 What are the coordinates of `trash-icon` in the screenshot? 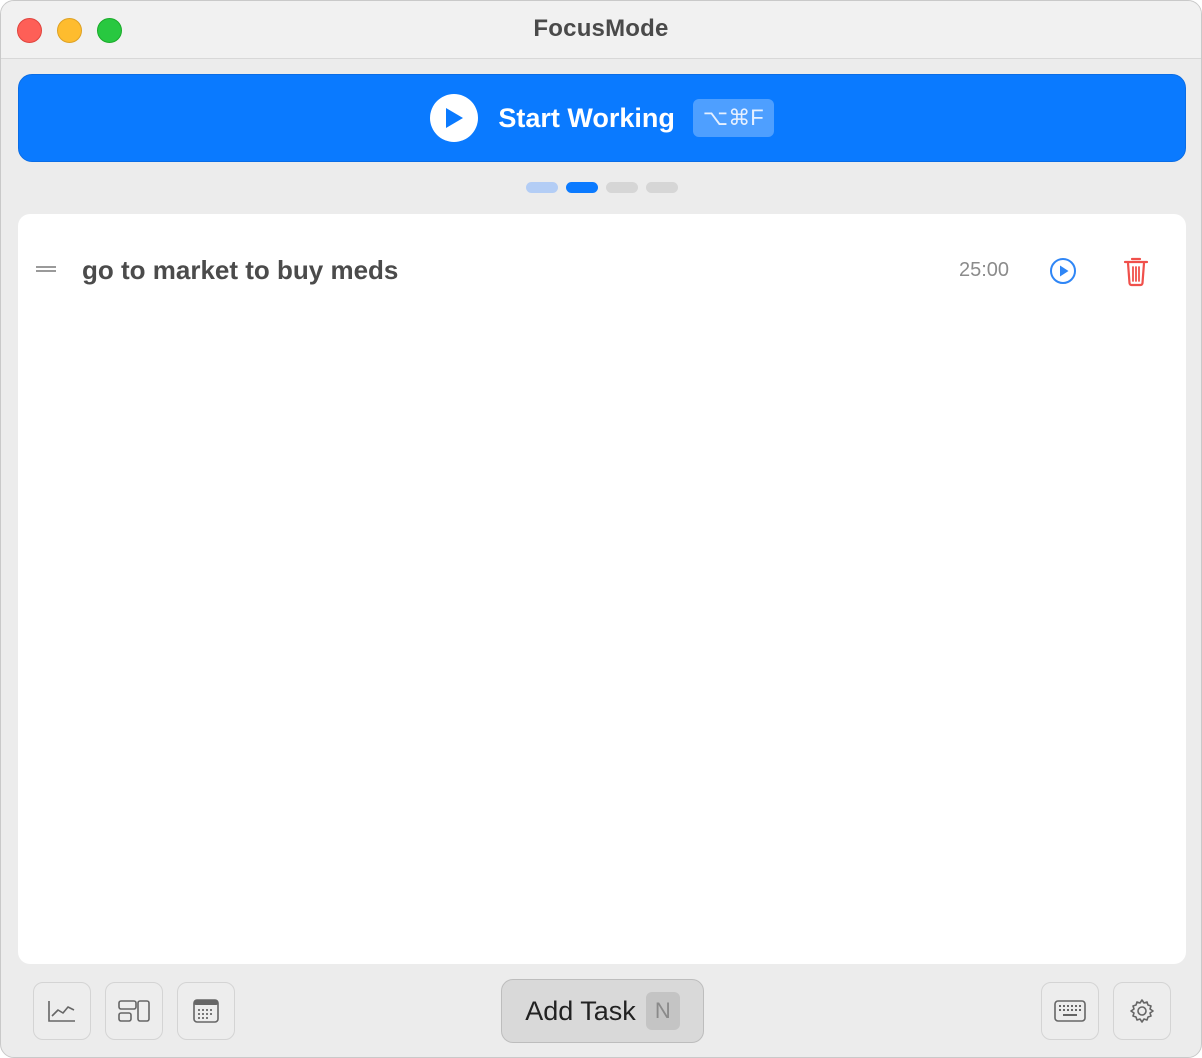 It's located at (1136, 271).